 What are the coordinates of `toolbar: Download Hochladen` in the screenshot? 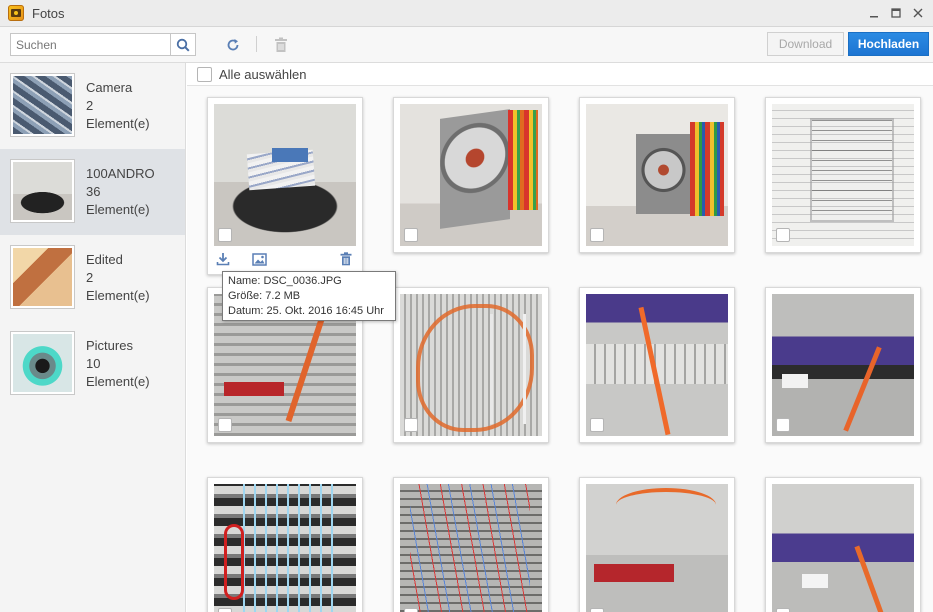 It's located at (466, 45).